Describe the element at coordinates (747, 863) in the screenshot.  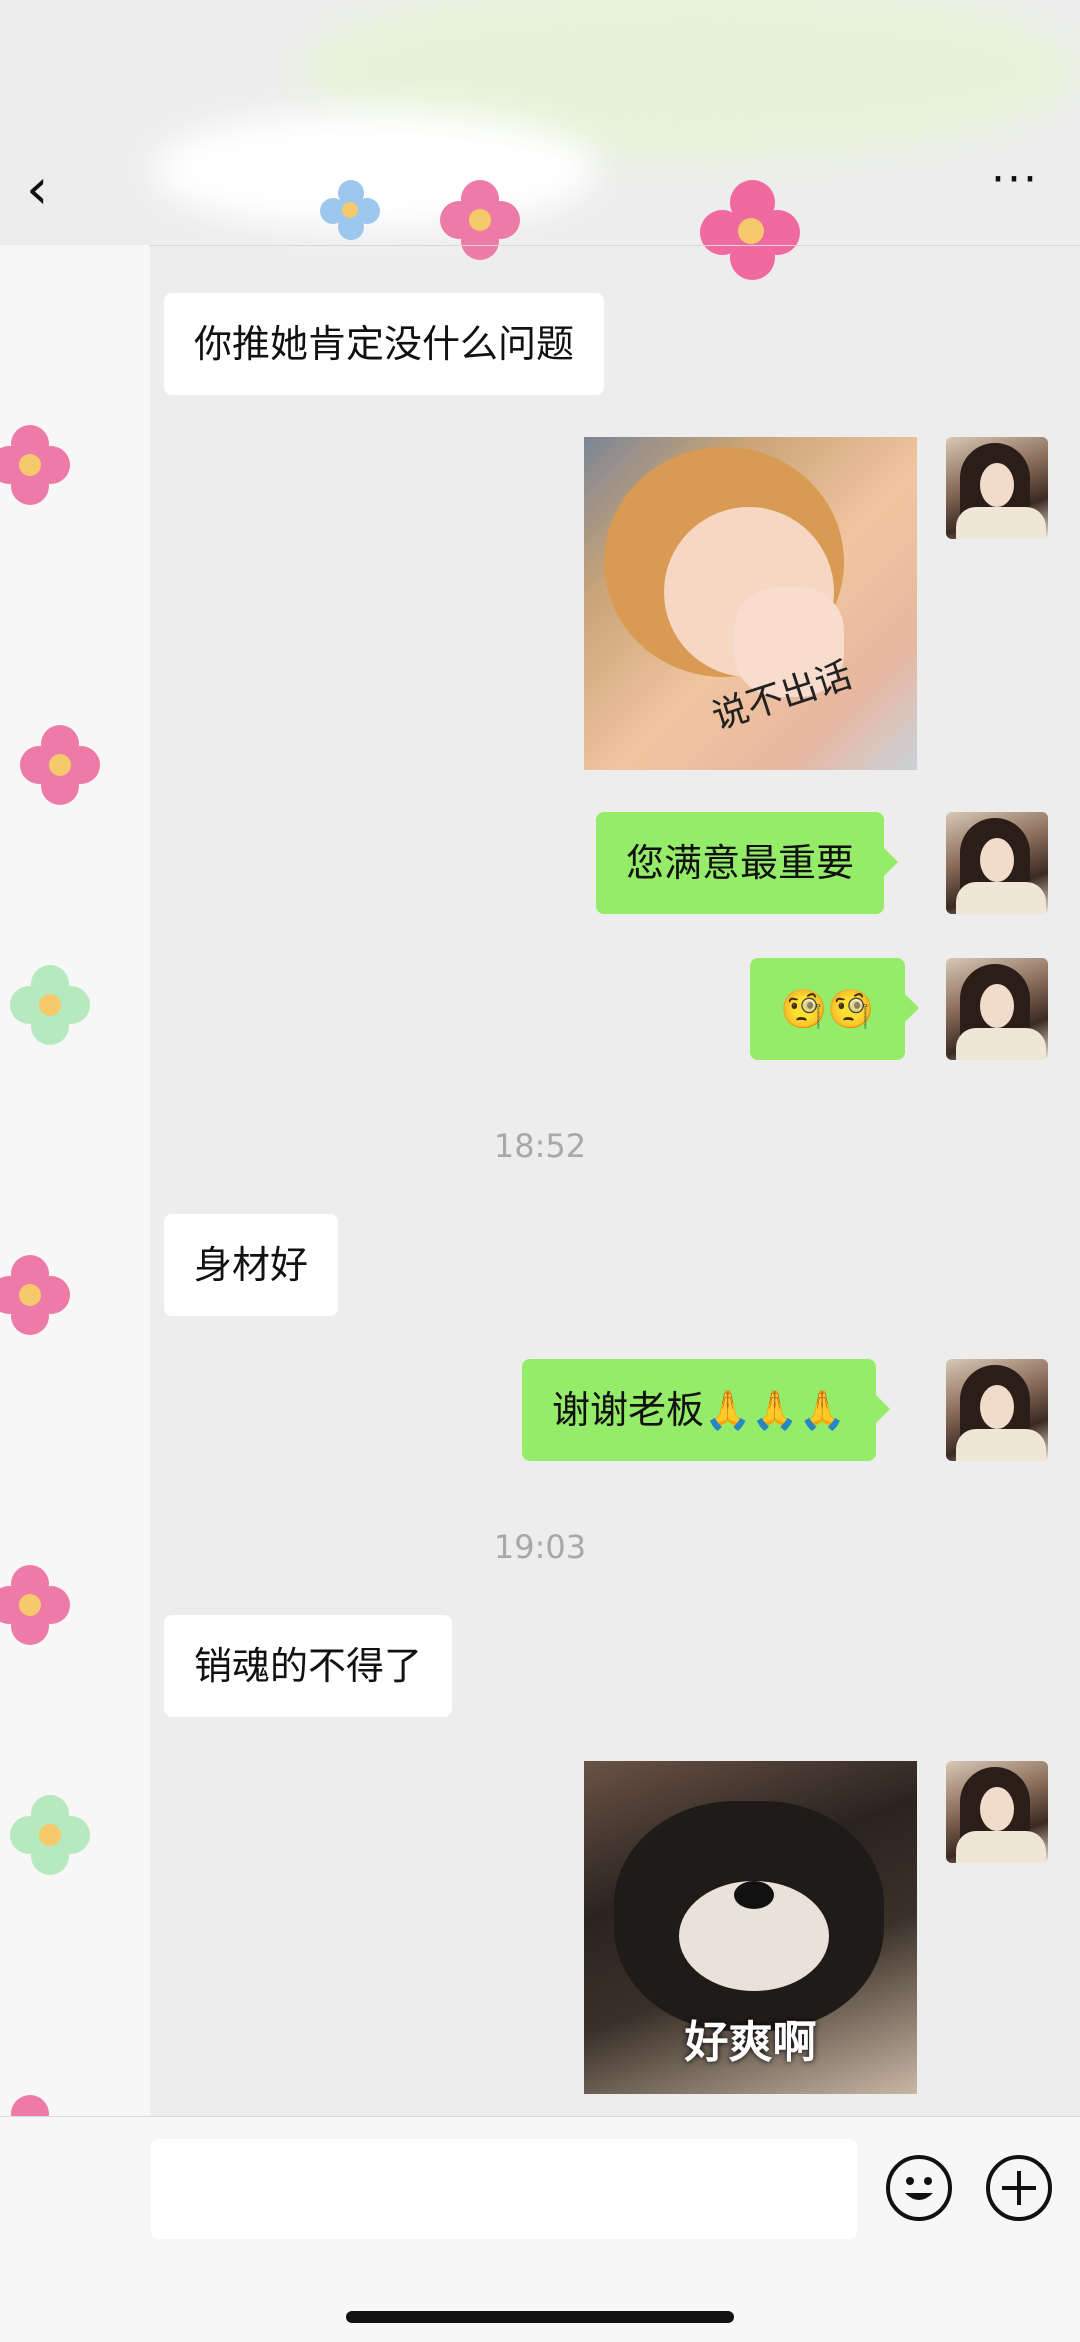
I see `message-bubble-right: 您满意最重要` at that location.